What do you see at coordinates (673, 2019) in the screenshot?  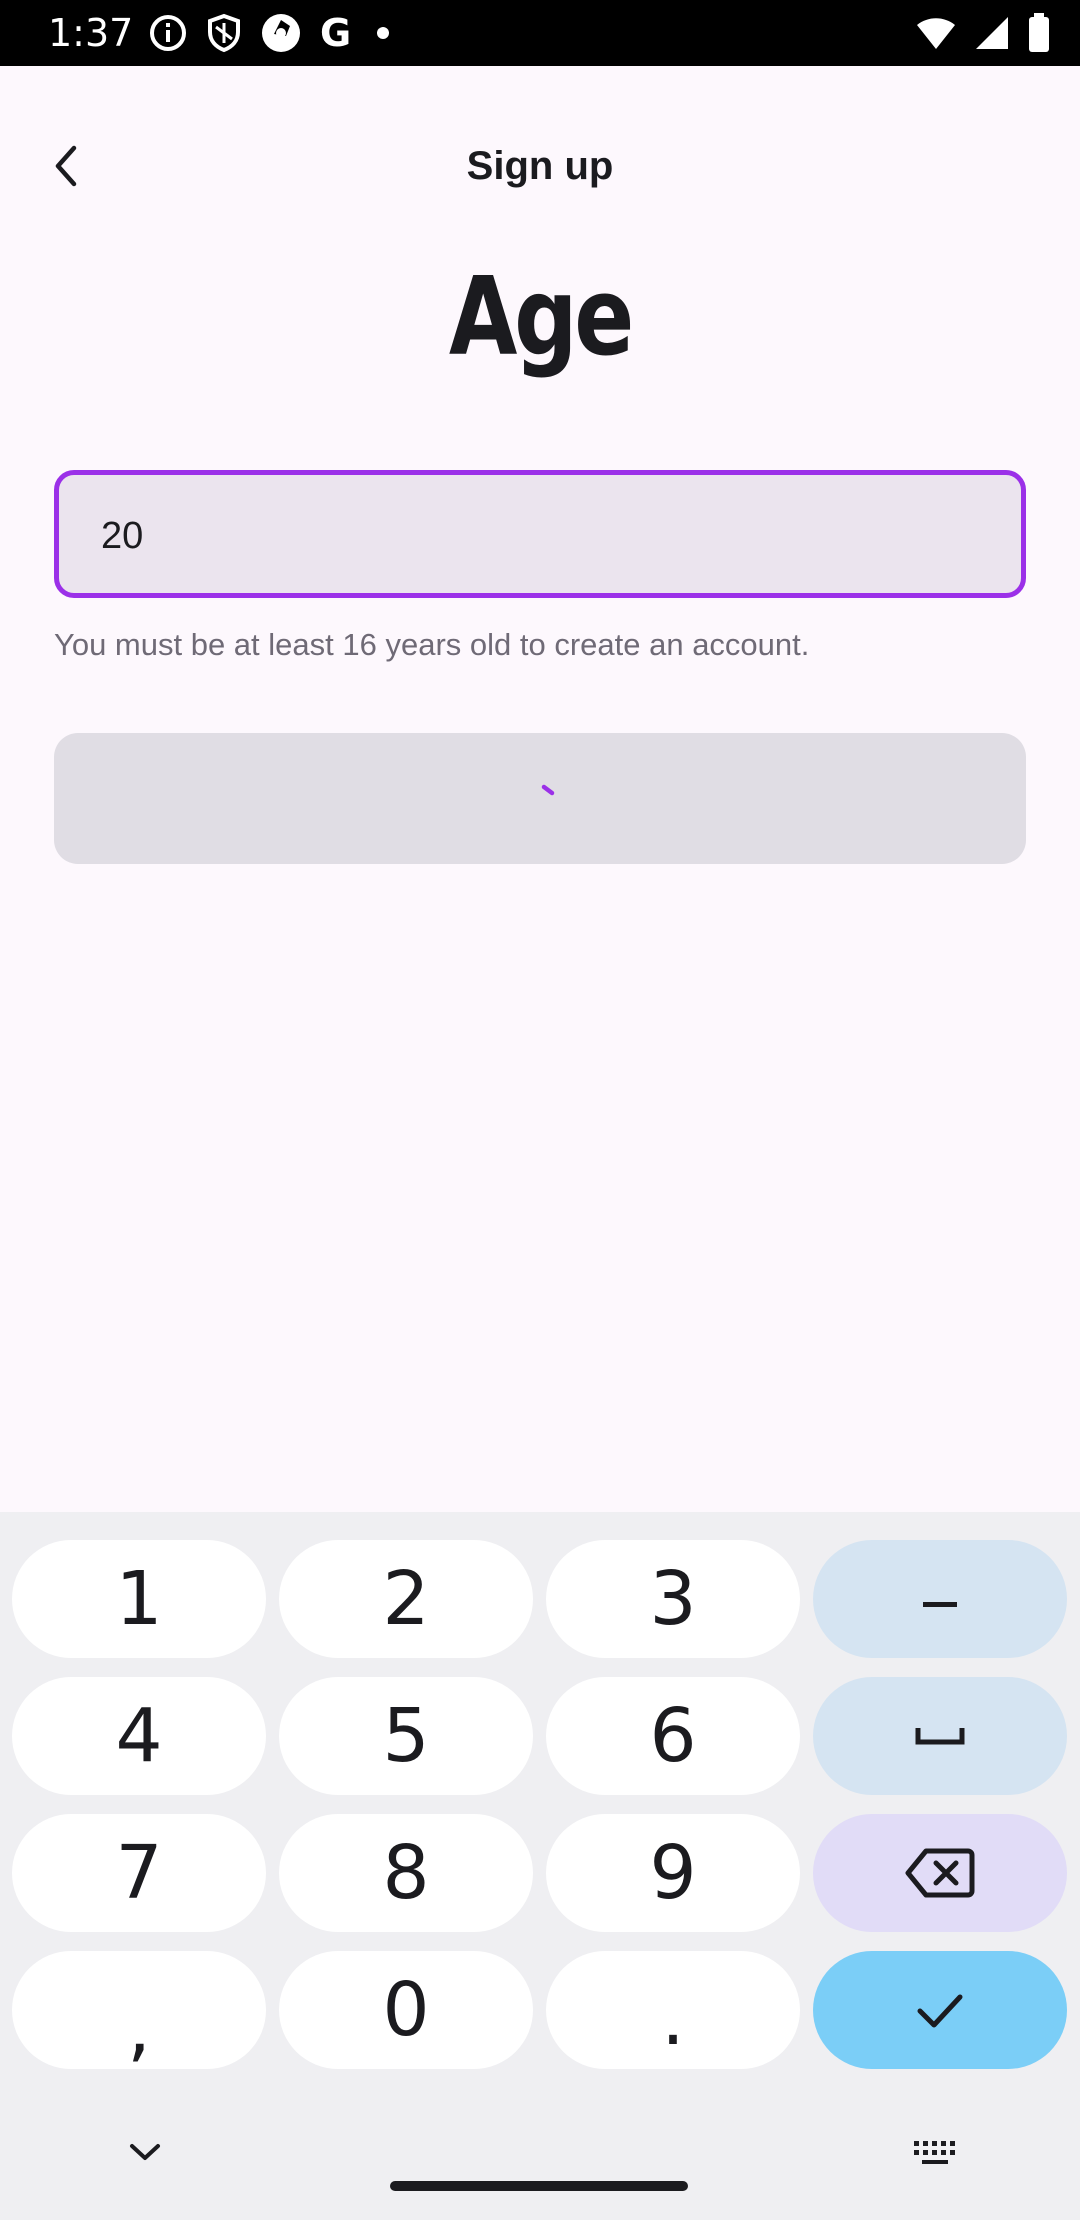 I see `key-period-label: .` at bounding box center [673, 2019].